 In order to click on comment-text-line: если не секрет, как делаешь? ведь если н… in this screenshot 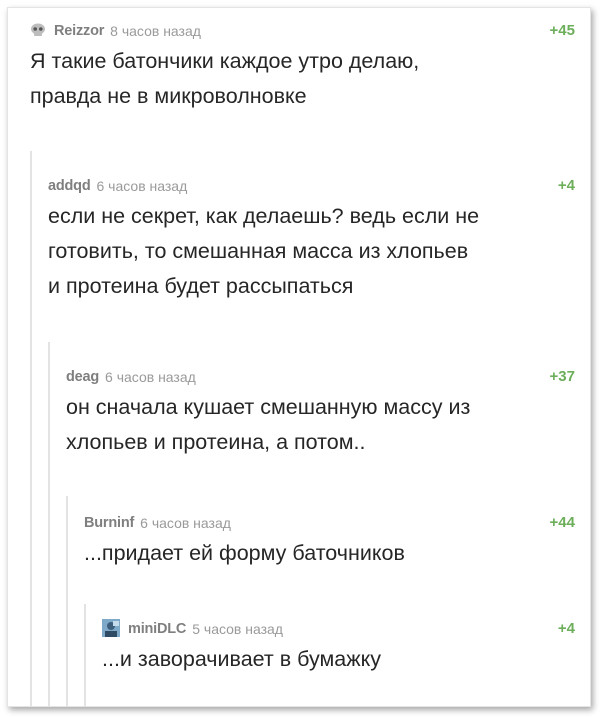, I will do `click(264, 216)`.